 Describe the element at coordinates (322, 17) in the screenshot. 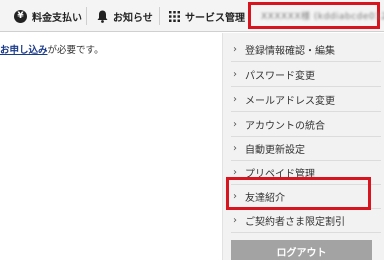

I see `user-name: XXXXXX様 (kddiabcde0123)` at that location.